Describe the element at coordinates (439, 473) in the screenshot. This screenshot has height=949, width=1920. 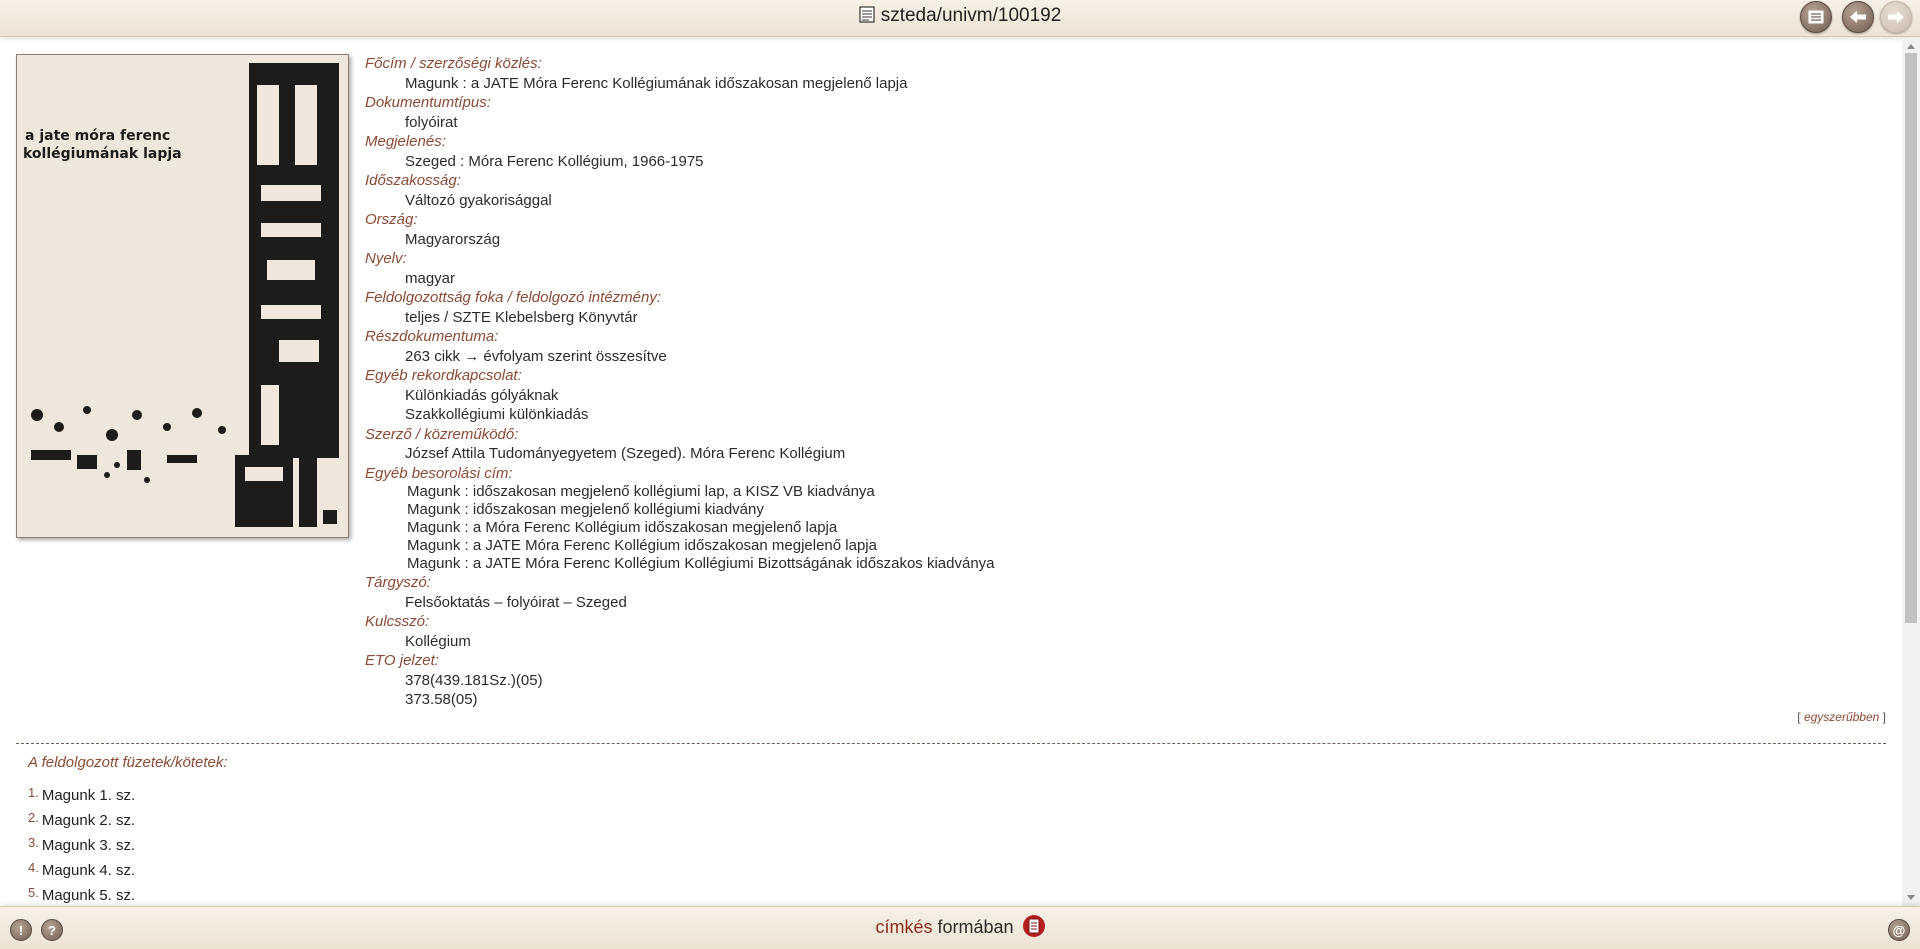
I see `field-label: Egyéb besorolási cím:` at that location.